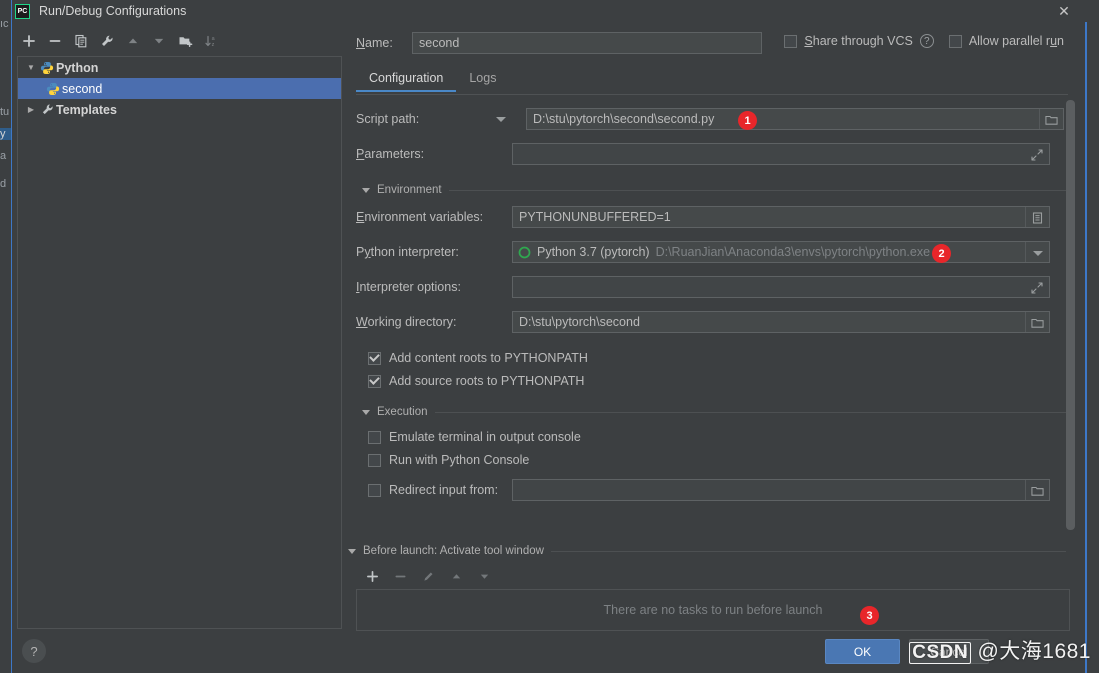 This screenshot has height=673, width=1099. What do you see at coordinates (482, 79) in the screenshot?
I see `tab-logs: Logs` at bounding box center [482, 79].